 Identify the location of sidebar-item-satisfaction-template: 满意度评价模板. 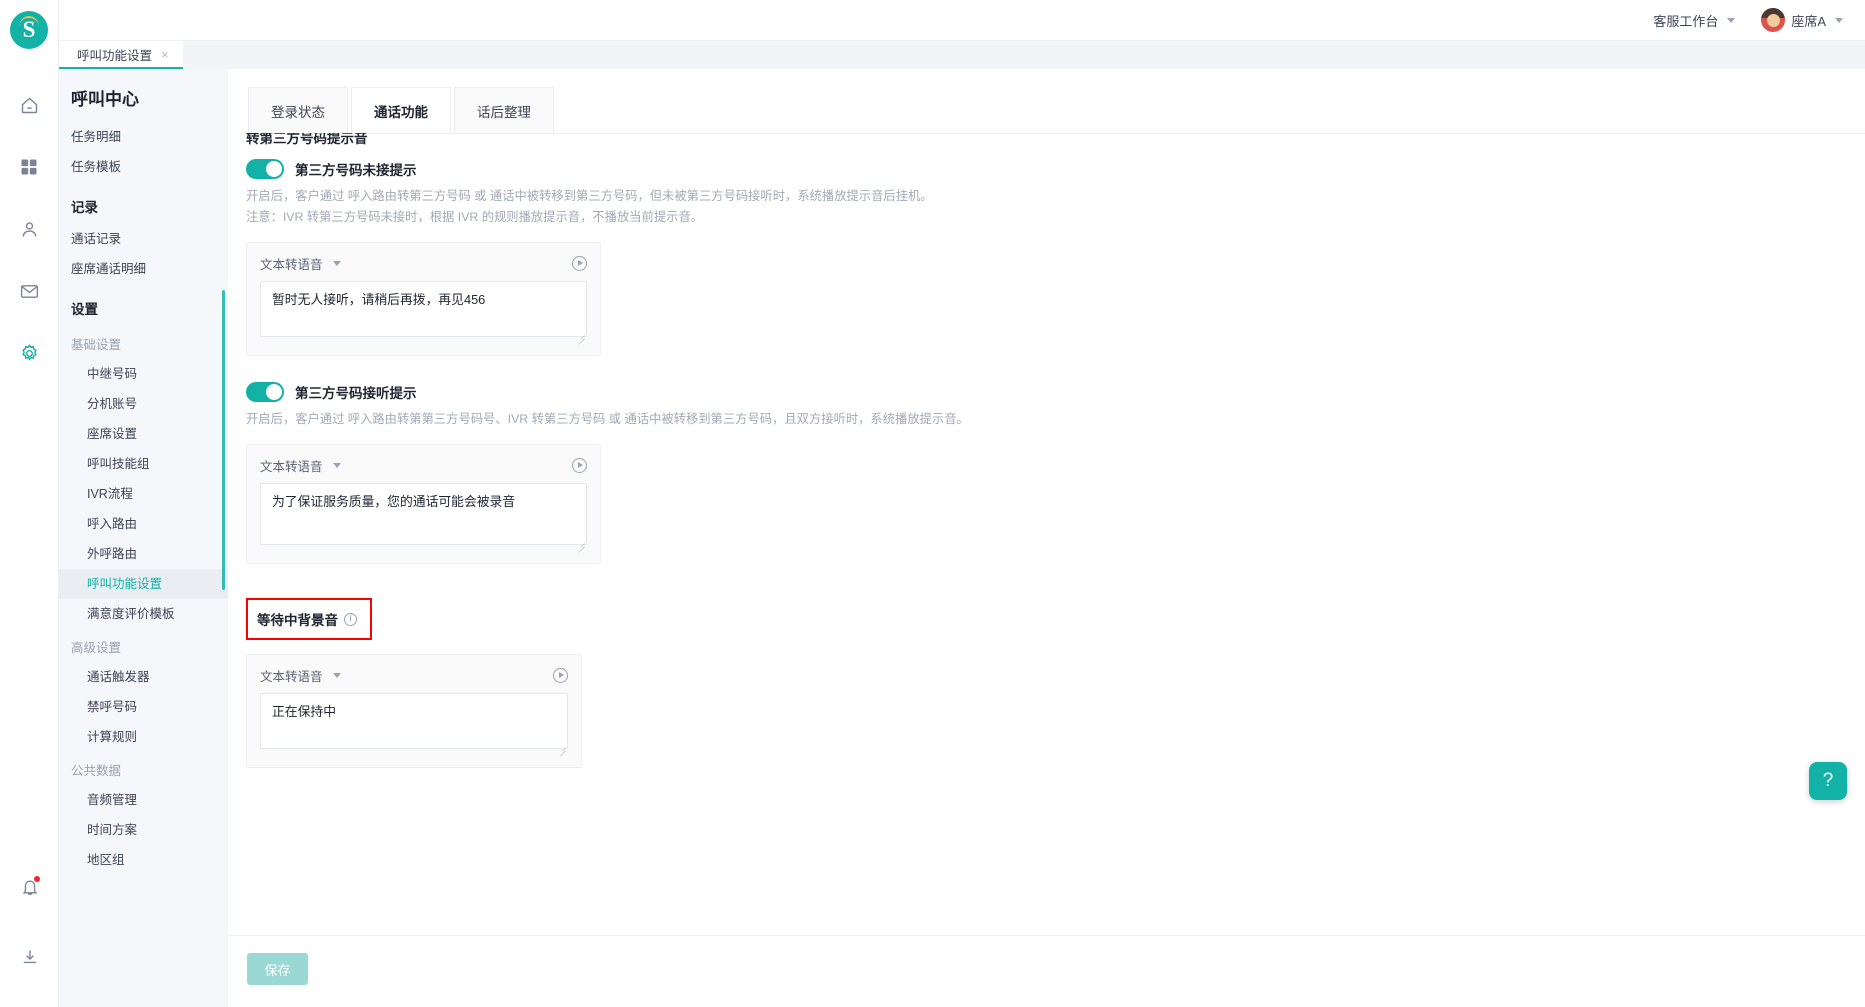
(143, 614).